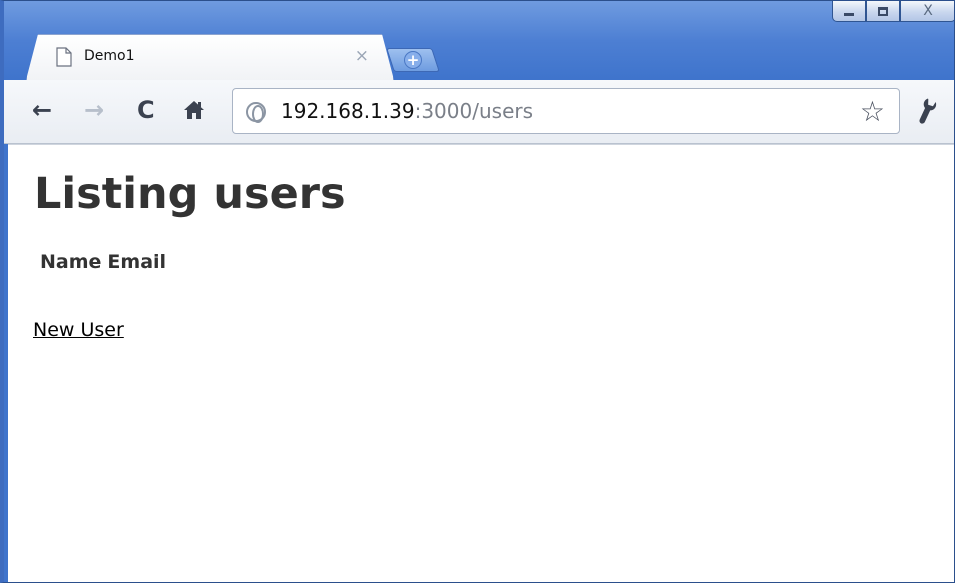  Describe the element at coordinates (566, 111) in the screenshot. I see `address-bar: 192.168.1.39:3000/users ☆` at that location.